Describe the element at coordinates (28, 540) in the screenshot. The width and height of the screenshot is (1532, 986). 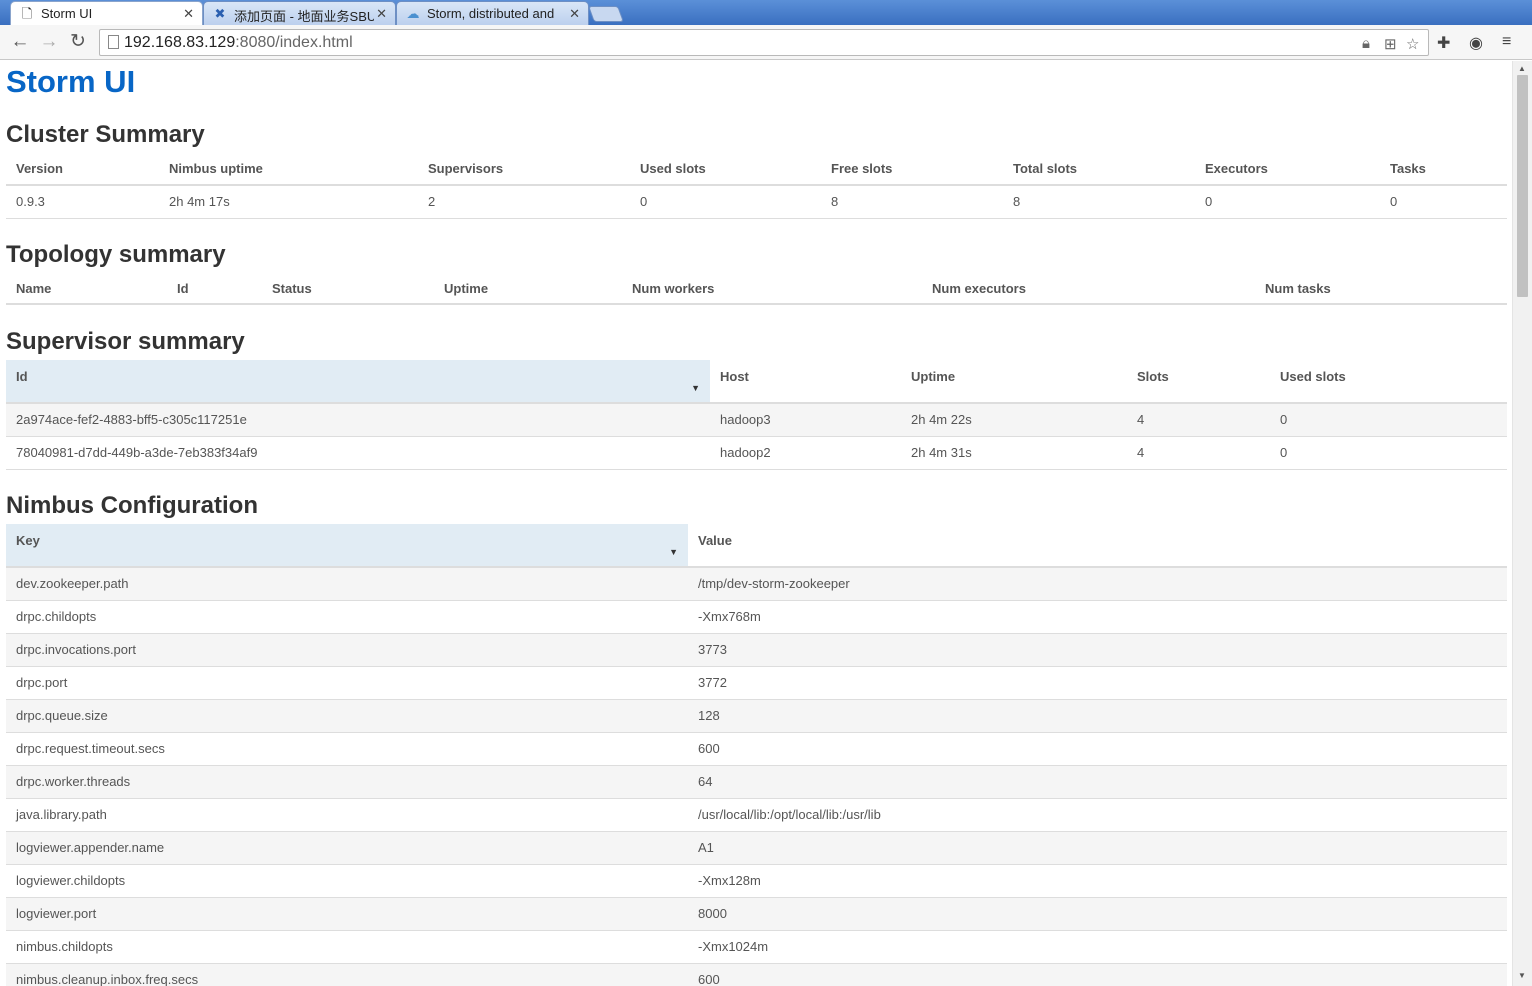
I see `col-header-label: Key` at that location.